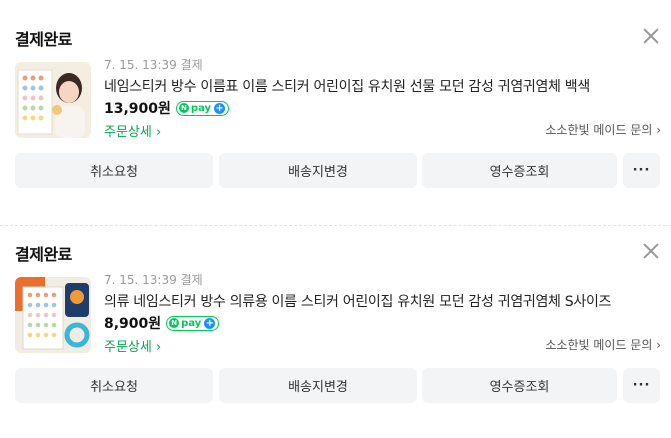 The height and width of the screenshot is (438, 671). I want to click on price-row: 8,900원 N pay +, so click(162, 323).